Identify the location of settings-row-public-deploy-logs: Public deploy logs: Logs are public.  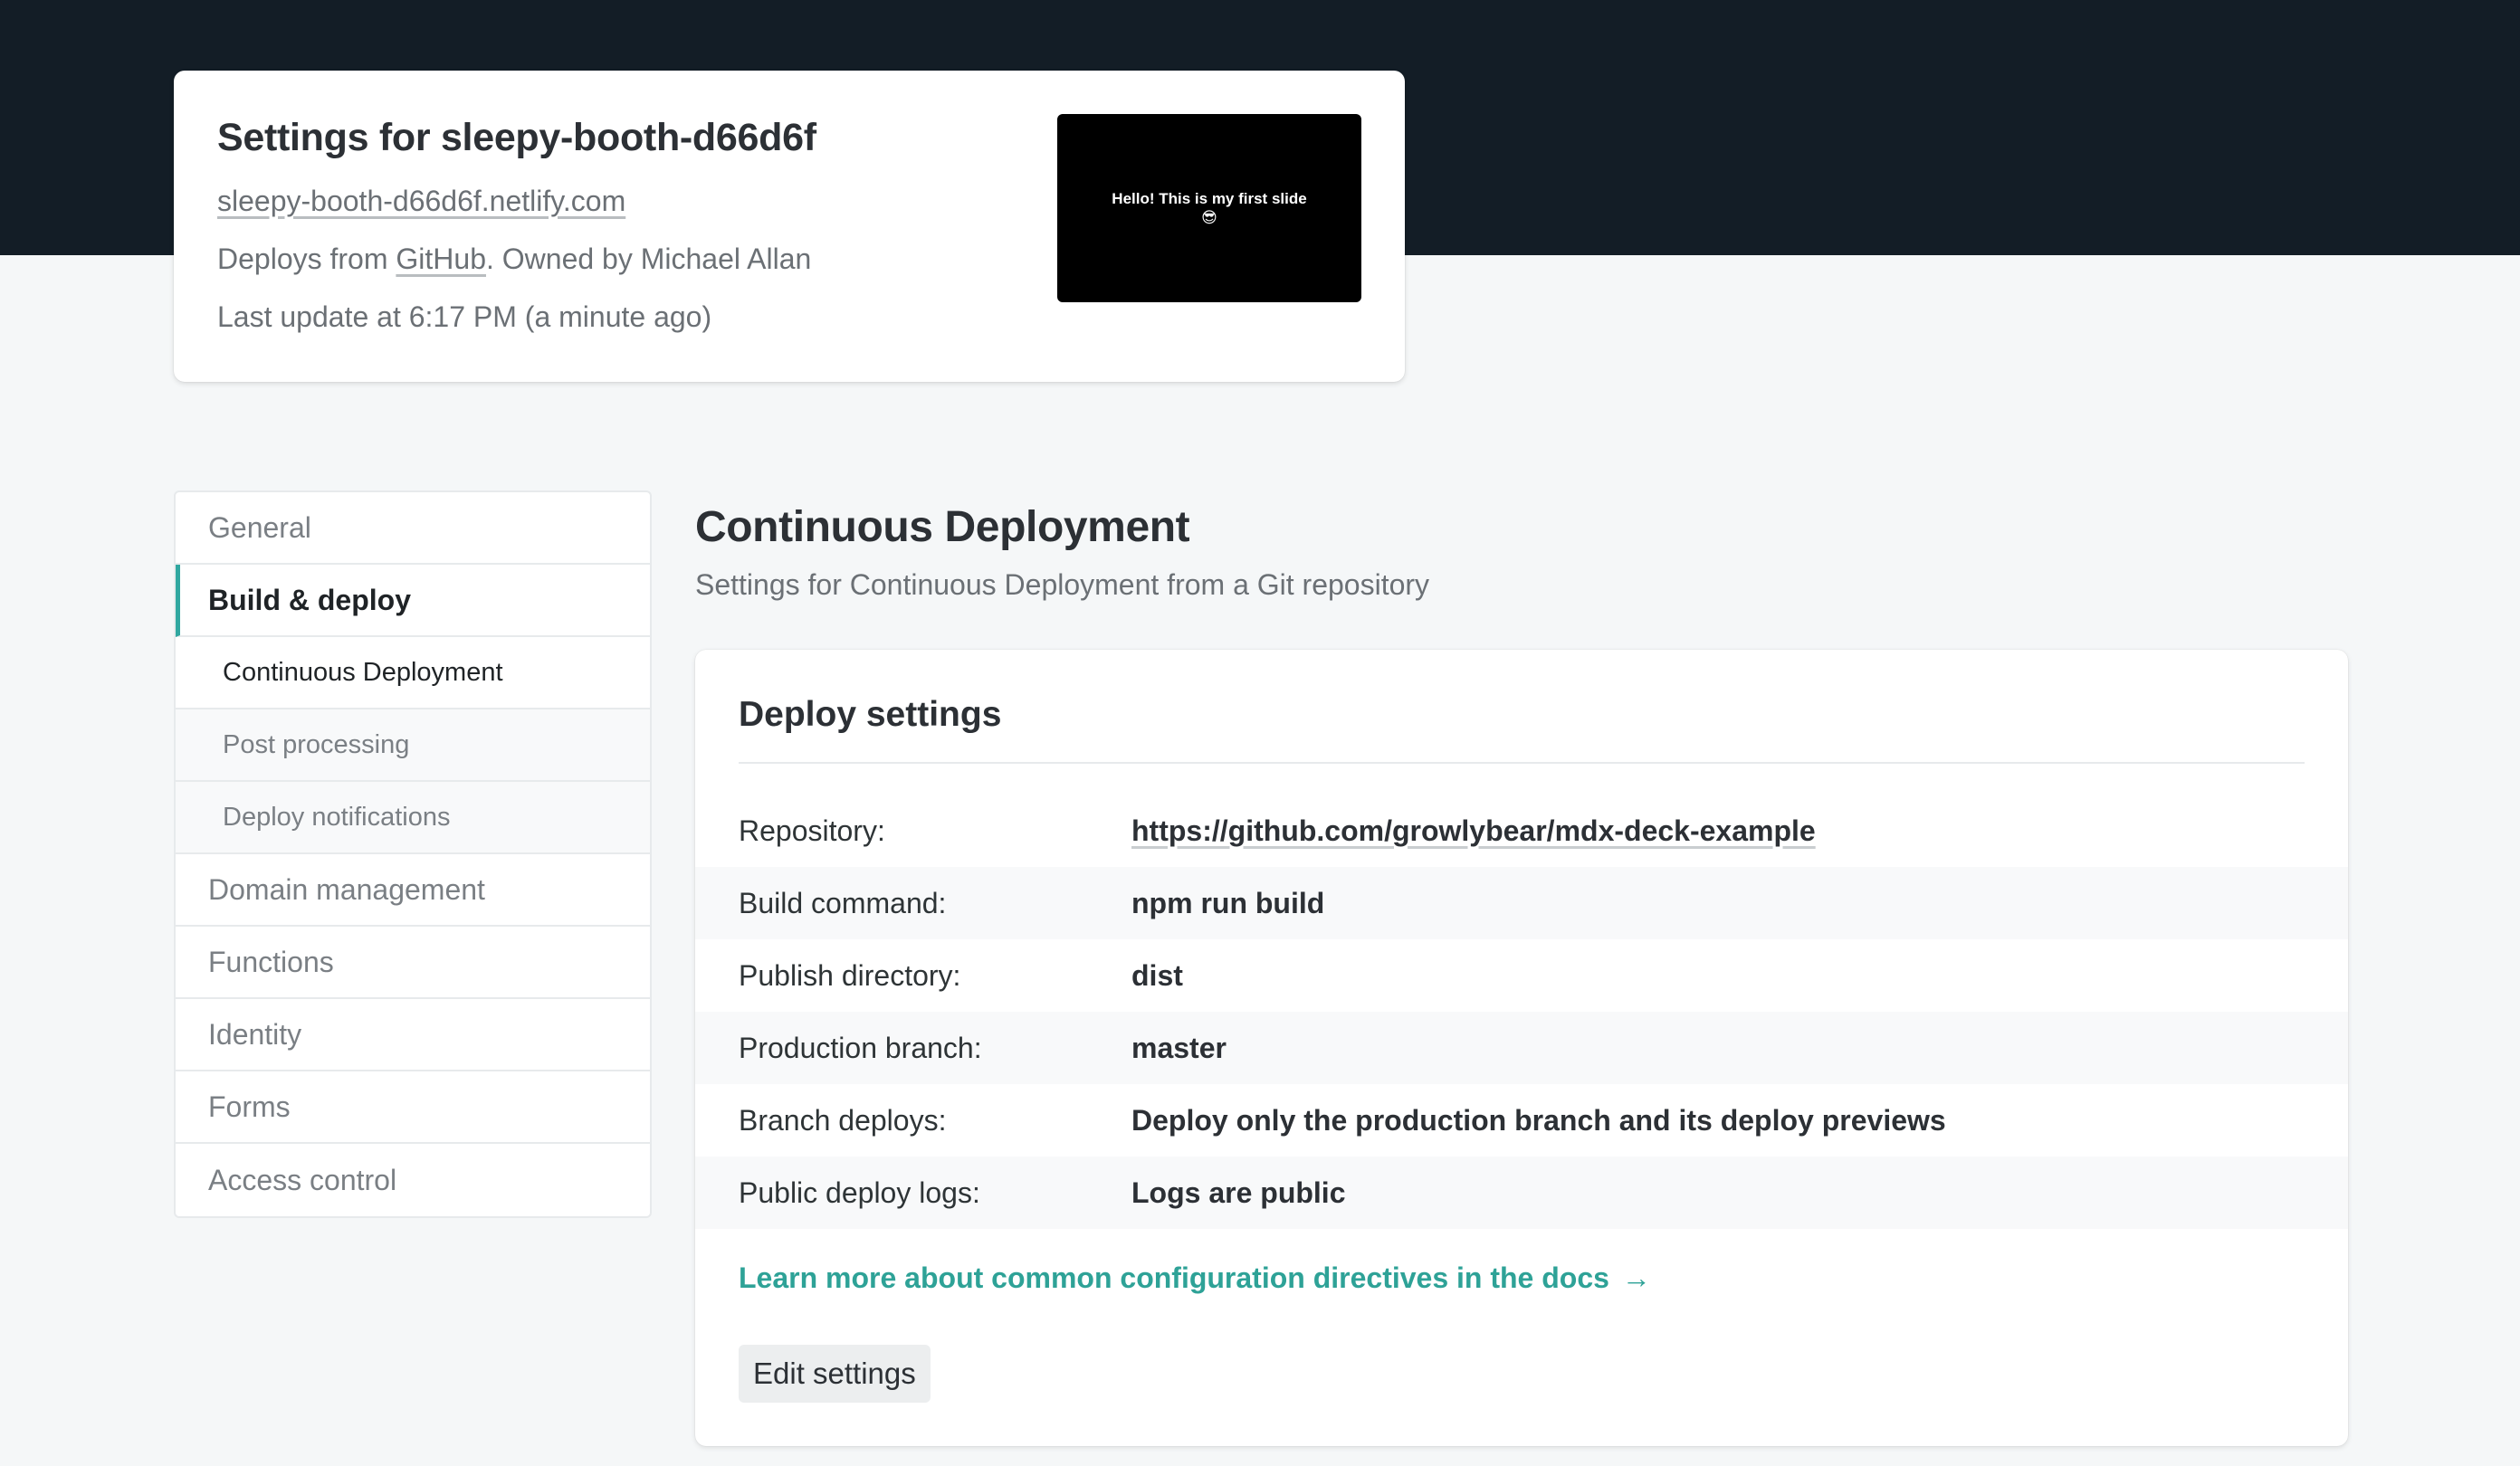
(1521, 1193).